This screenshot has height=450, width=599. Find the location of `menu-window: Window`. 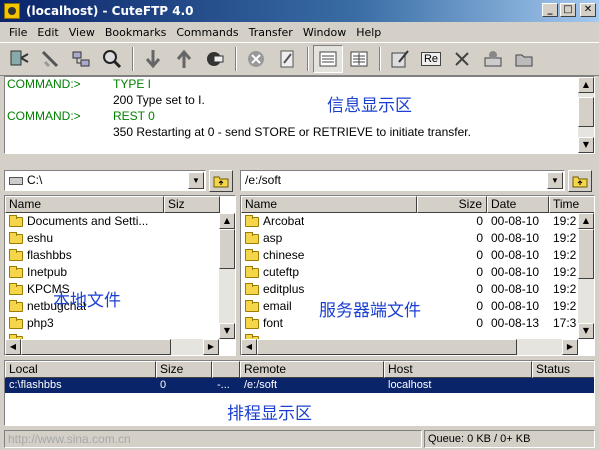

menu-window: Window is located at coordinates (324, 32).